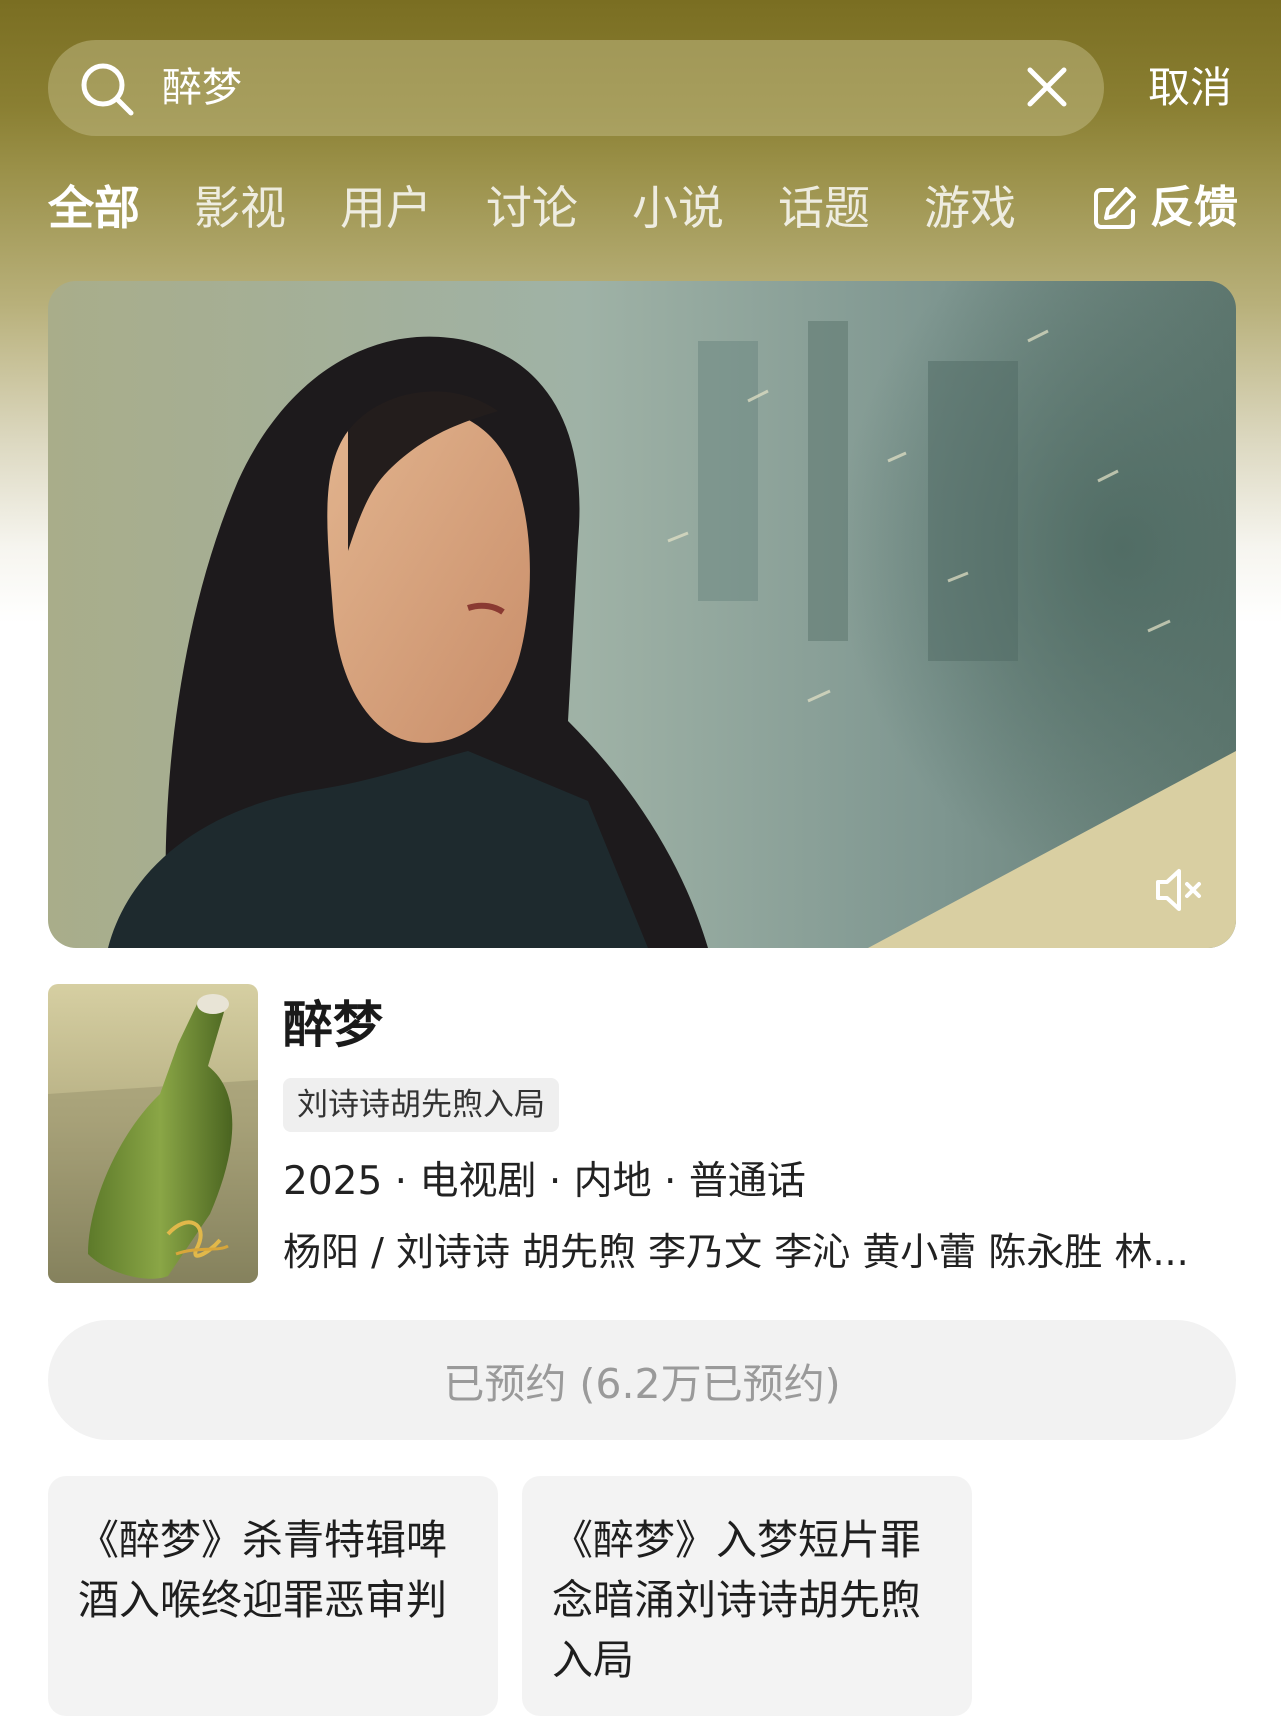  Describe the element at coordinates (1047, 87) in the screenshot. I see `clear-icon` at that location.